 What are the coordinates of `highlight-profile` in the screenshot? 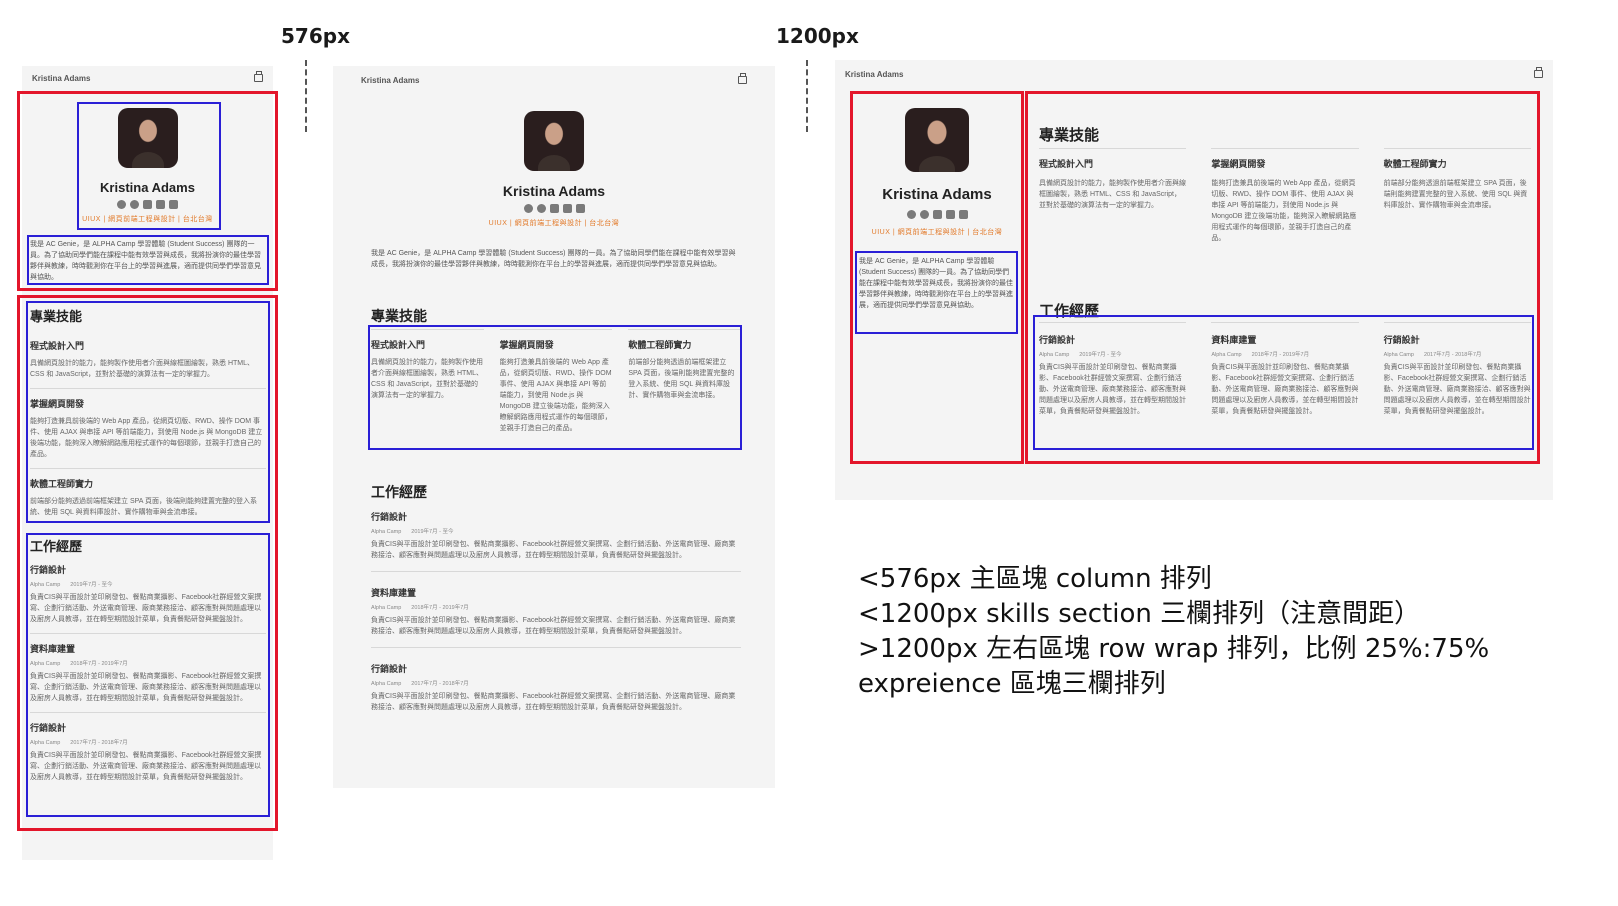 It's located at (149, 166).